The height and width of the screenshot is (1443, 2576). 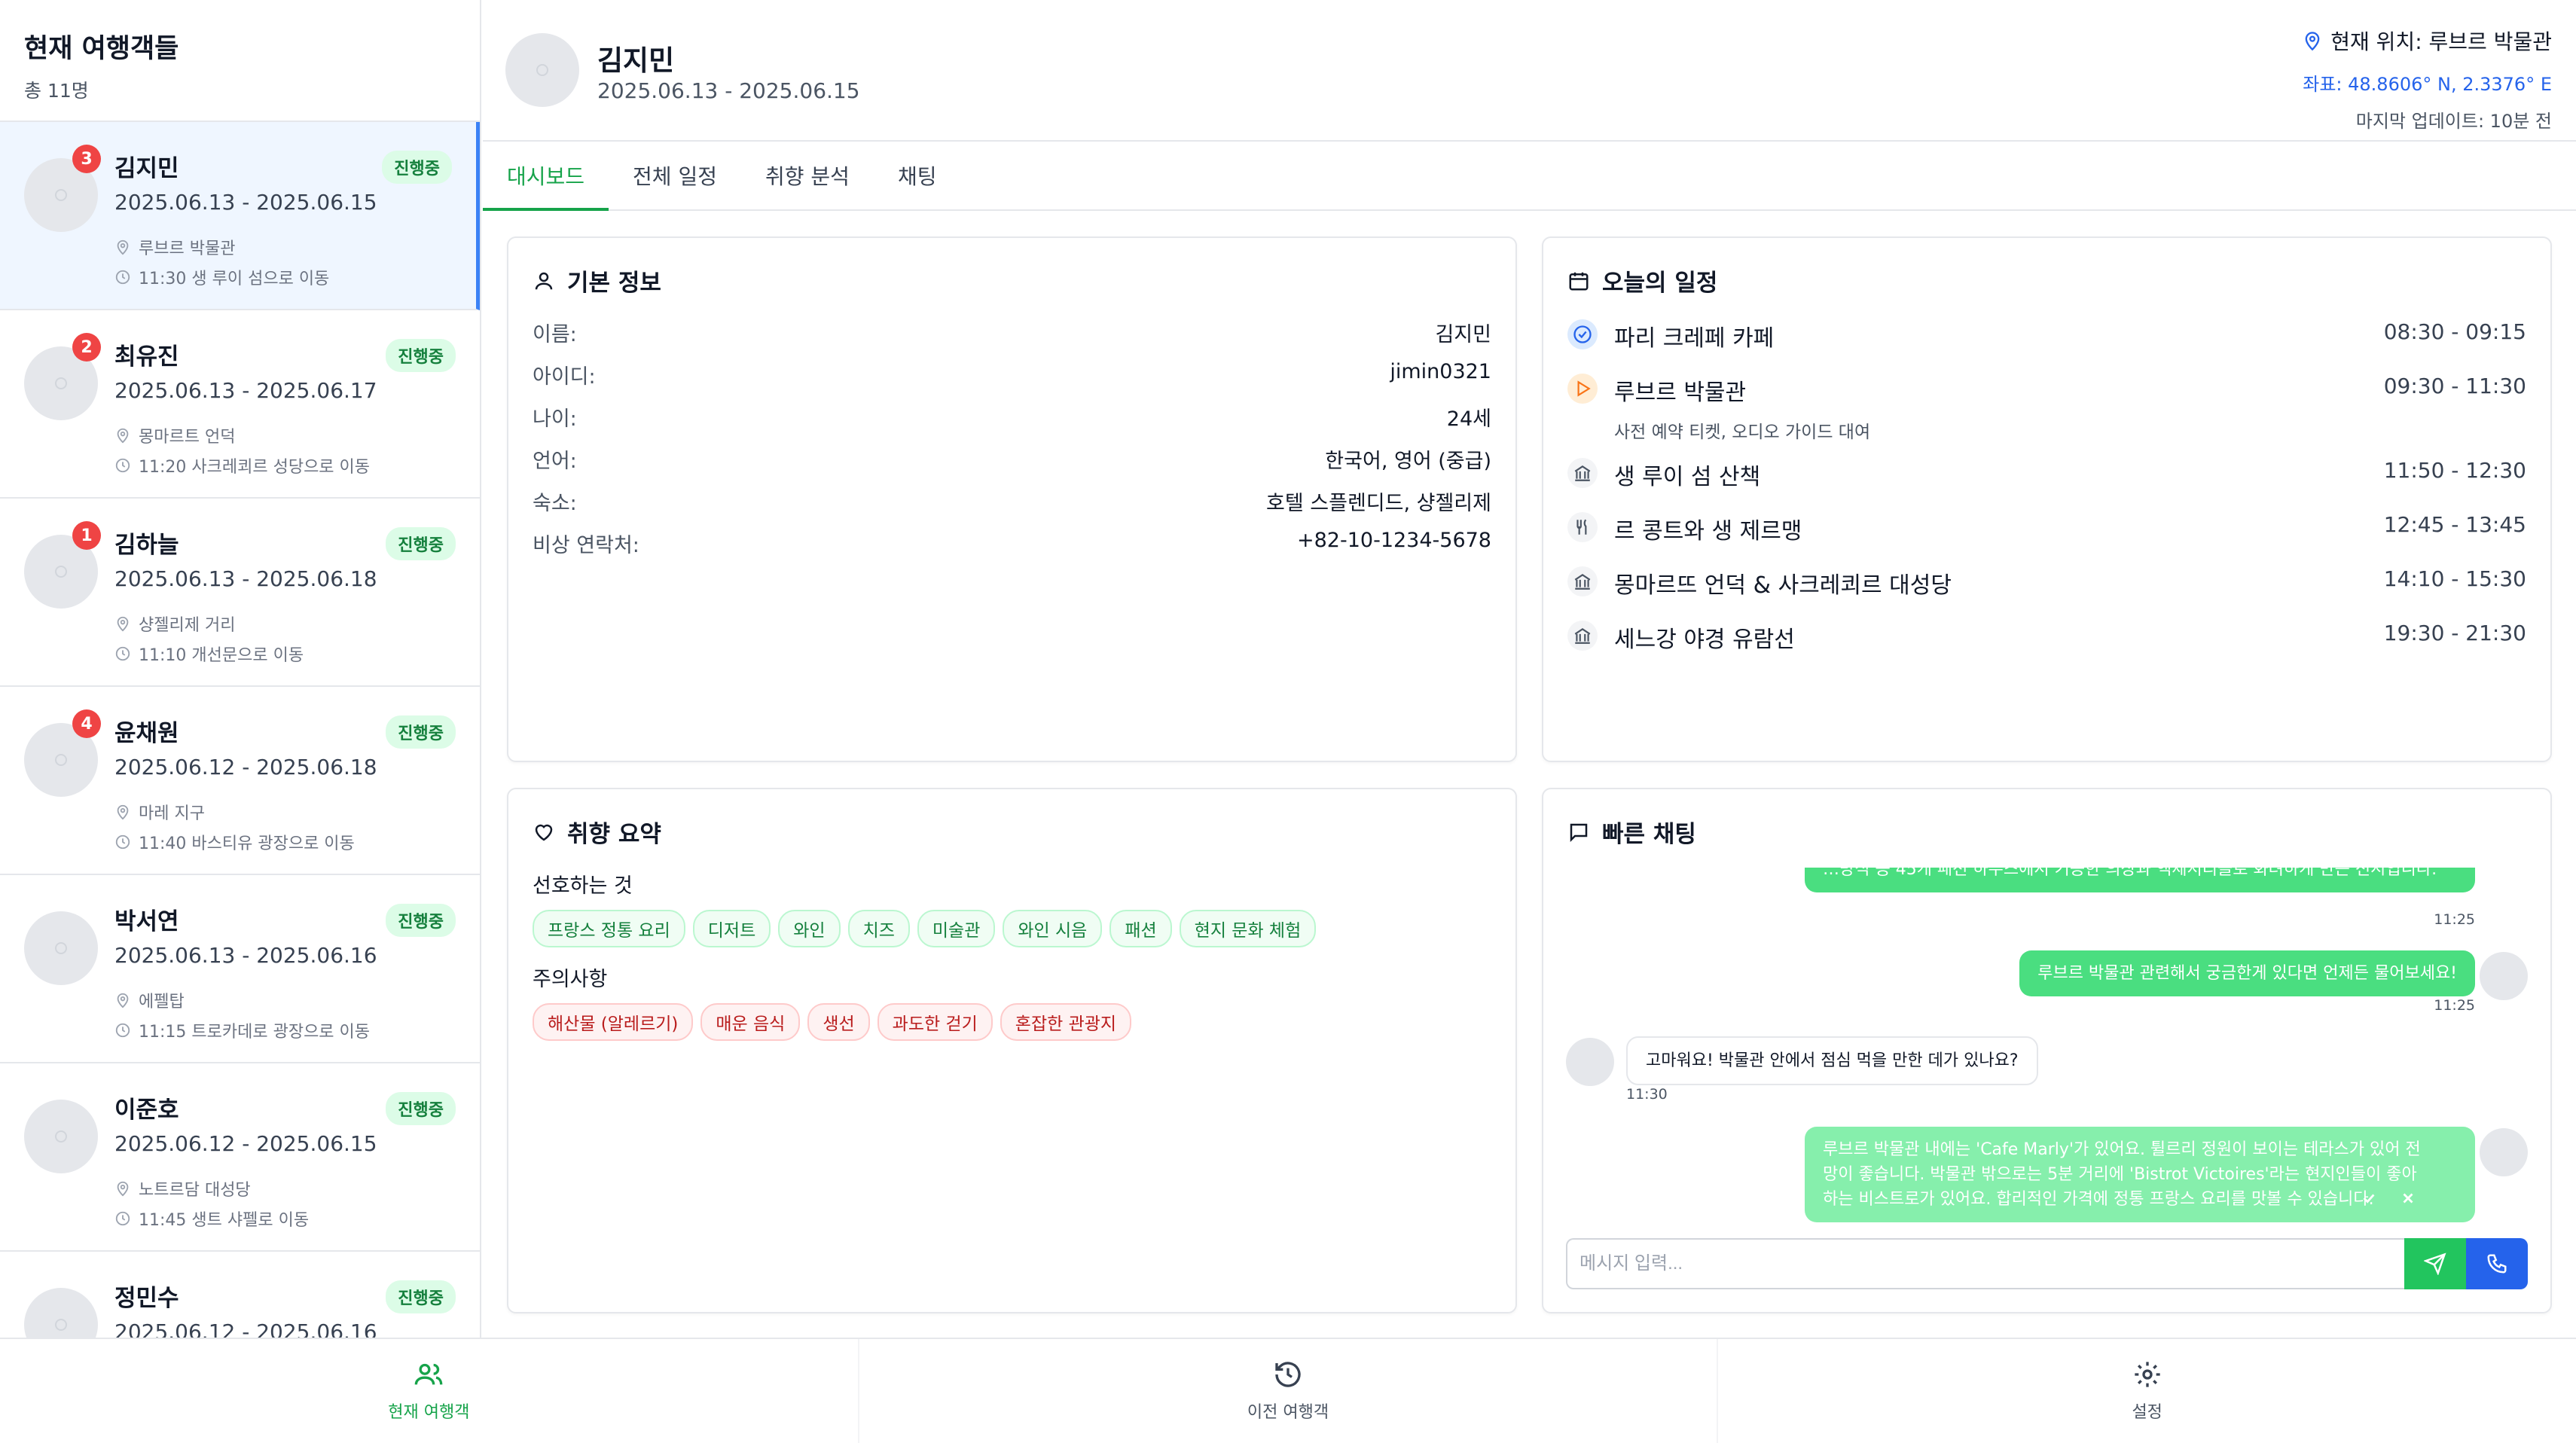 What do you see at coordinates (2455, 386) in the screenshot?
I see `schedule-time: 09:30 - 11:30` at bounding box center [2455, 386].